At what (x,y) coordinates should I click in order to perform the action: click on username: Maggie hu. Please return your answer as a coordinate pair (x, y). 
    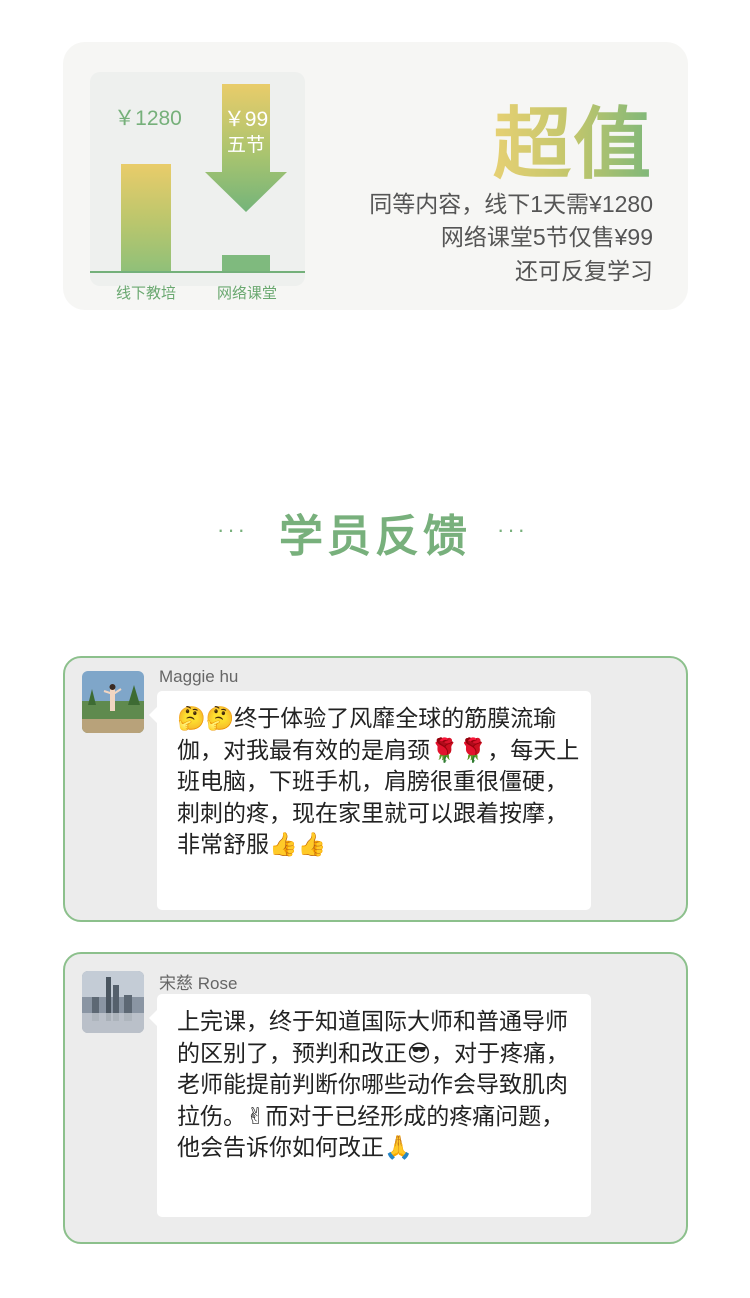
    Looking at the image, I should click on (199, 676).